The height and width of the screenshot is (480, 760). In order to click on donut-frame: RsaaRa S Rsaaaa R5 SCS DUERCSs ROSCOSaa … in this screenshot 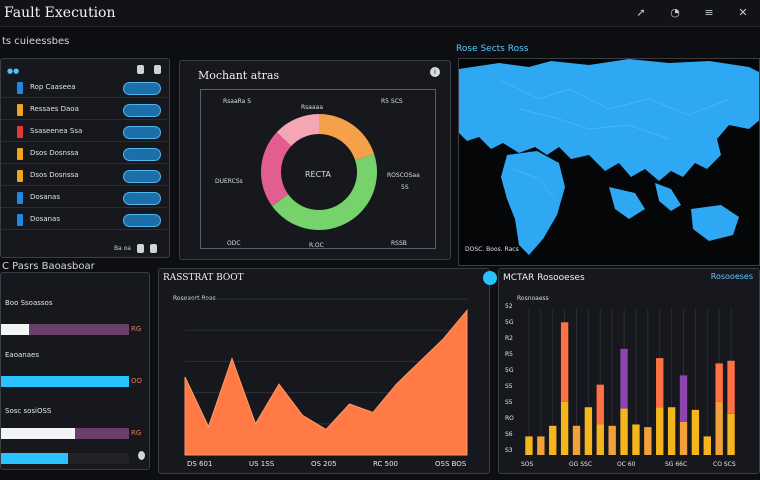, I will do `click(318, 169)`.